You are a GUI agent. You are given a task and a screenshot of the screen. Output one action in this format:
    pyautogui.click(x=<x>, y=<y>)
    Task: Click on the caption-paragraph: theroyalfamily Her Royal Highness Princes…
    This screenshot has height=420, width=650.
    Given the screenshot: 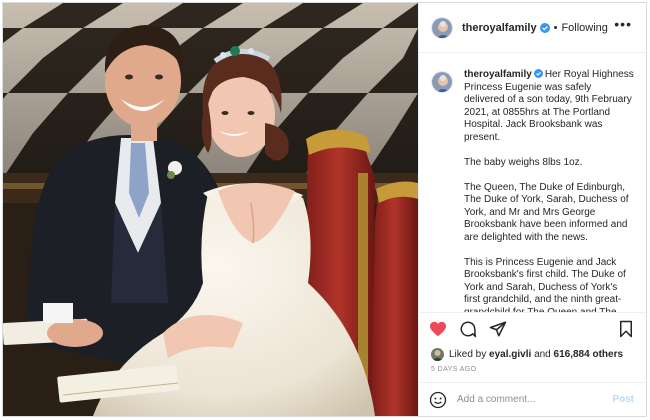 What is the action you would take?
    pyautogui.click(x=549, y=106)
    